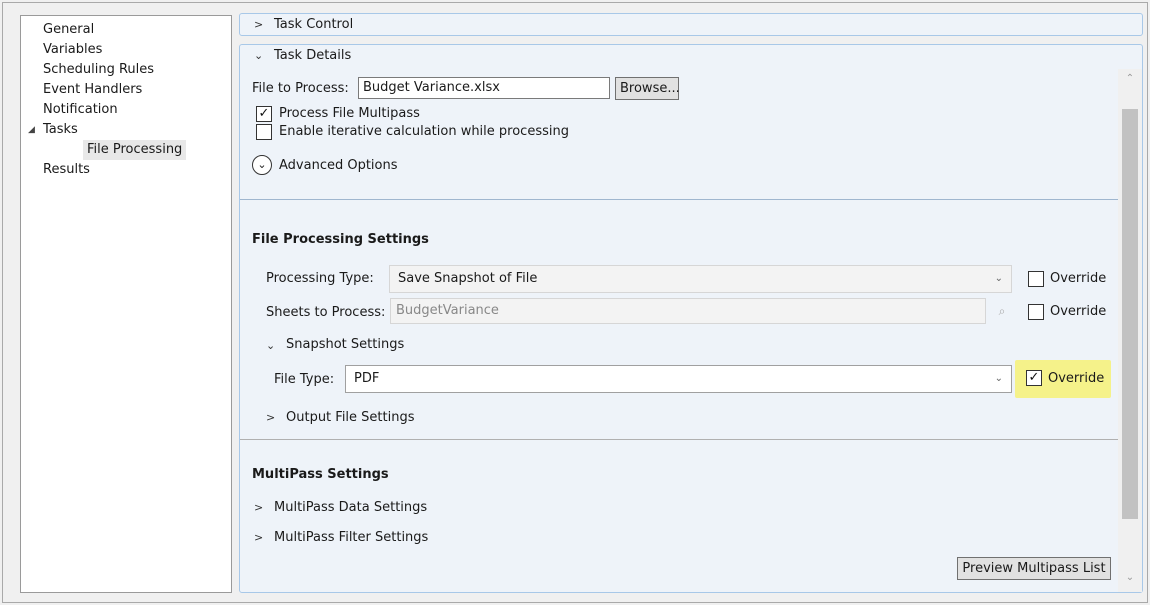 The image size is (1150, 605). Describe the element at coordinates (304, 379) in the screenshot. I see `file-type-label: File Type:` at that location.